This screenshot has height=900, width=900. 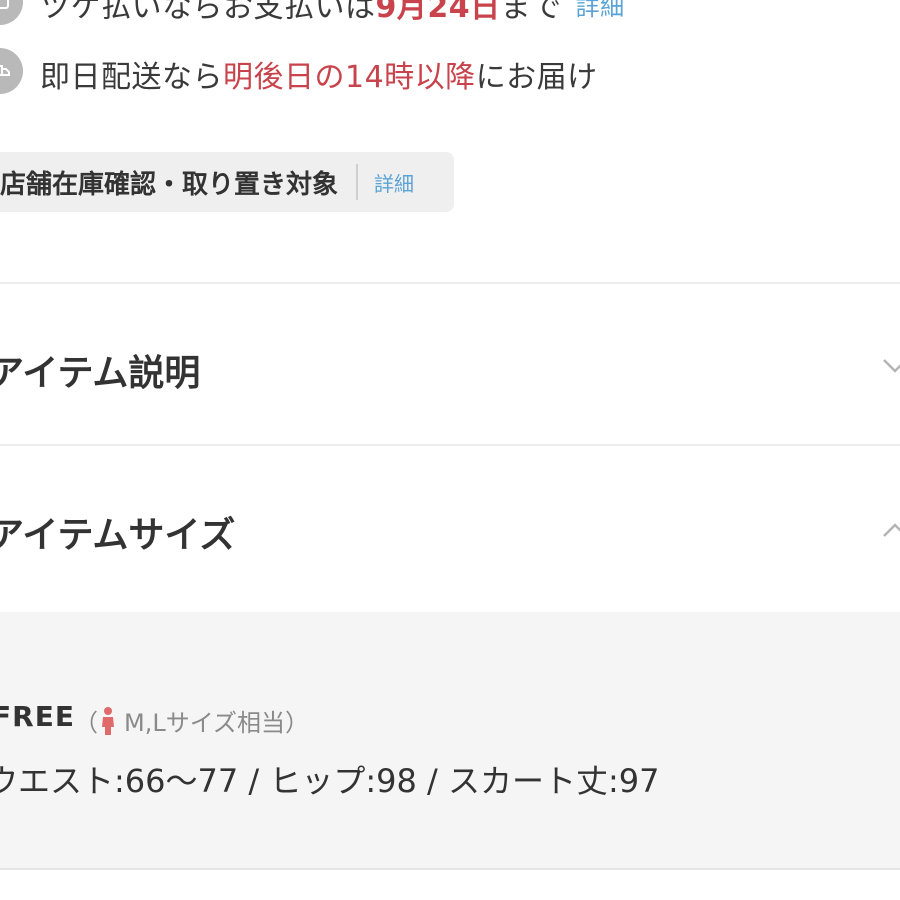 What do you see at coordinates (108, 720) in the screenshot?
I see `woman-icon` at bounding box center [108, 720].